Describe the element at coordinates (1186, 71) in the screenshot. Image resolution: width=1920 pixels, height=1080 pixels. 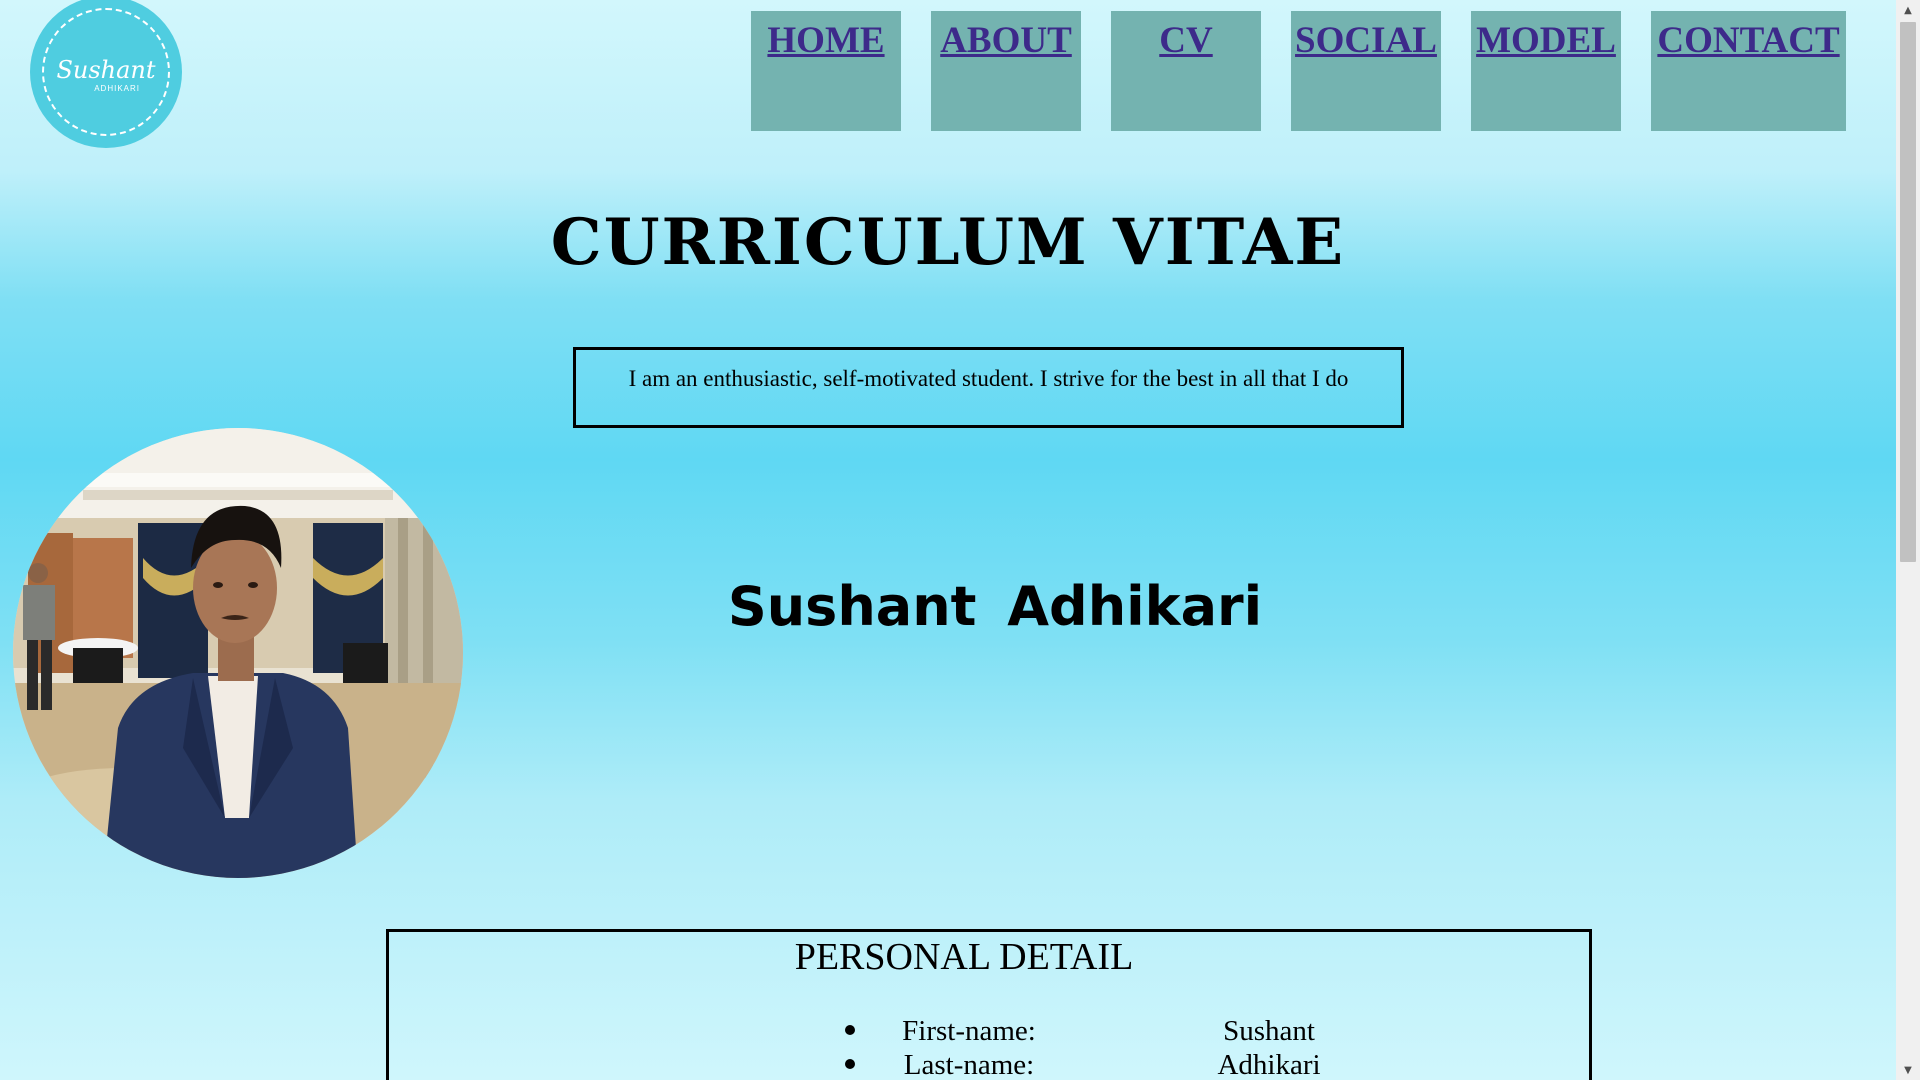
I see `nav-item-cv: CV` at that location.